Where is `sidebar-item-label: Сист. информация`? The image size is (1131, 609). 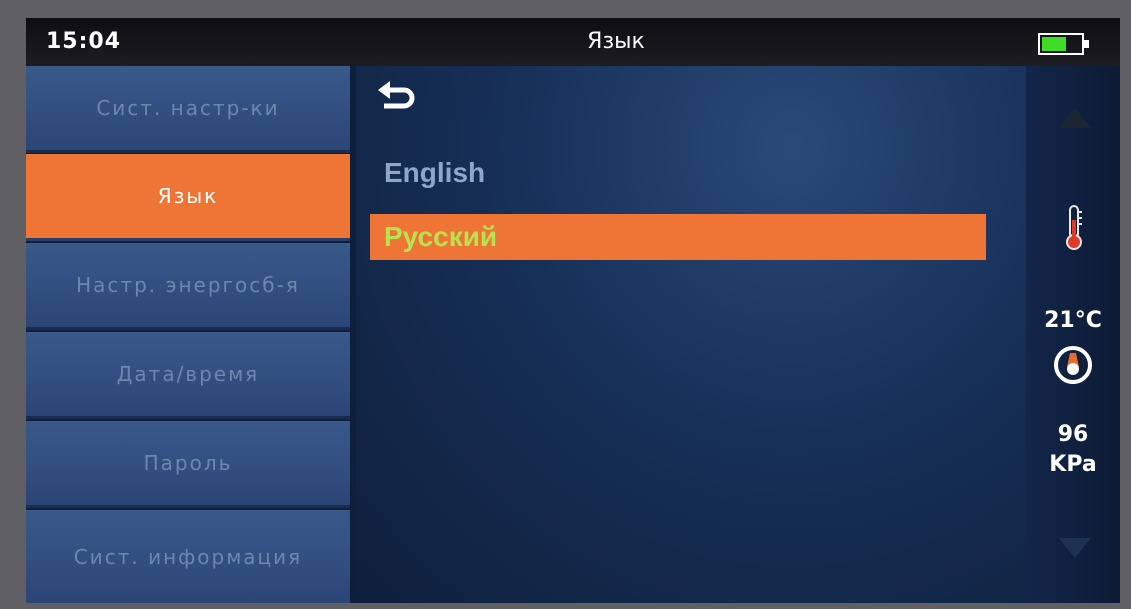
sidebar-item-label: Сист. информация is located at coordinates (188, 556).